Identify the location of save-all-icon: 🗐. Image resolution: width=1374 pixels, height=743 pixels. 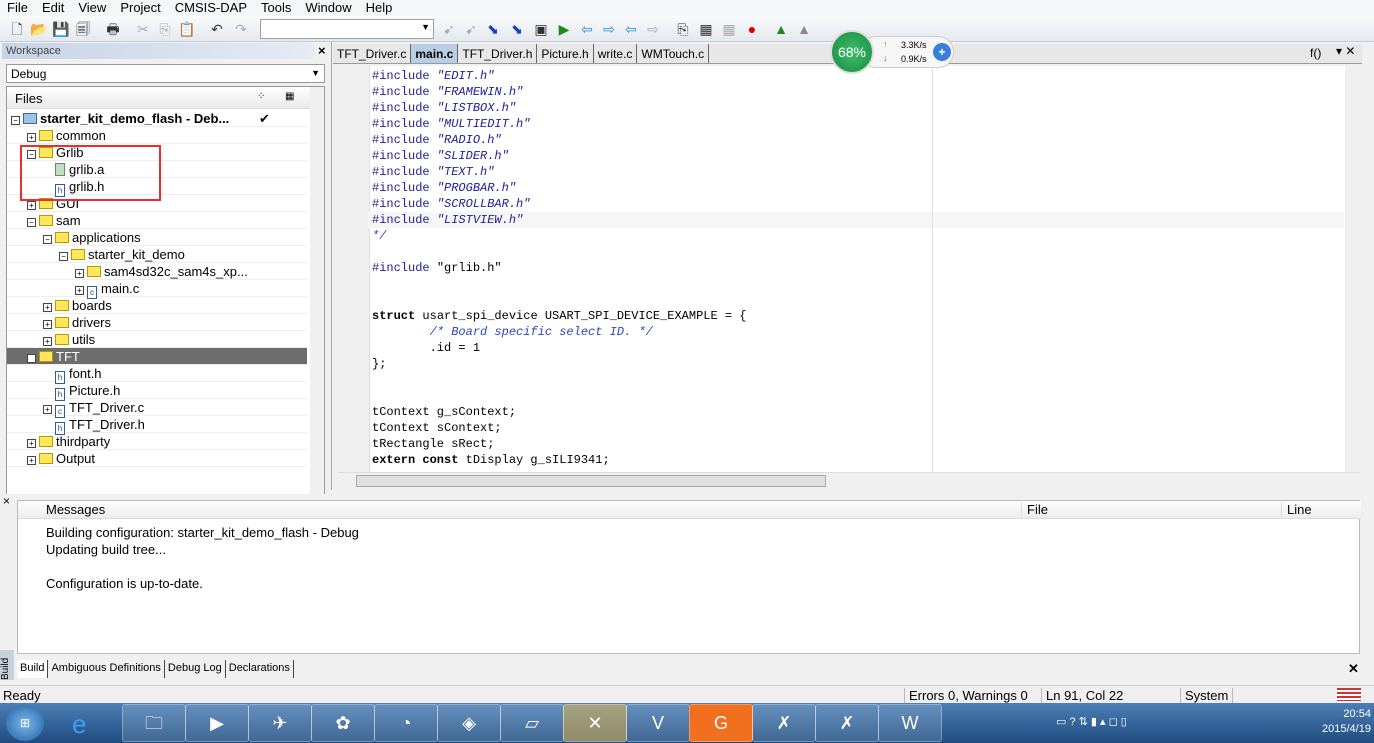
(83, 29).